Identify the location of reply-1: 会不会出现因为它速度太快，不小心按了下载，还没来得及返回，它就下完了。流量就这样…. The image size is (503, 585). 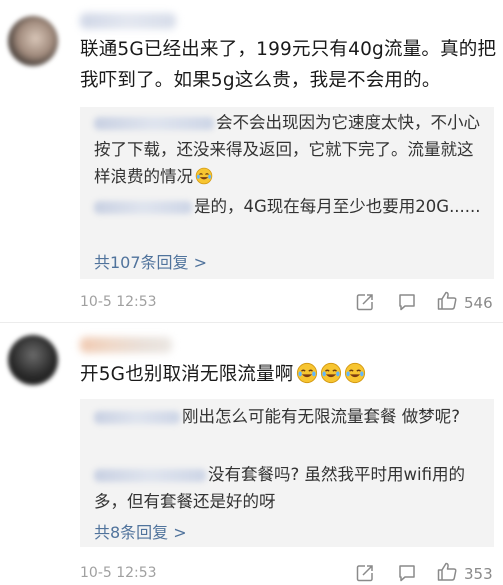
(290, 149).